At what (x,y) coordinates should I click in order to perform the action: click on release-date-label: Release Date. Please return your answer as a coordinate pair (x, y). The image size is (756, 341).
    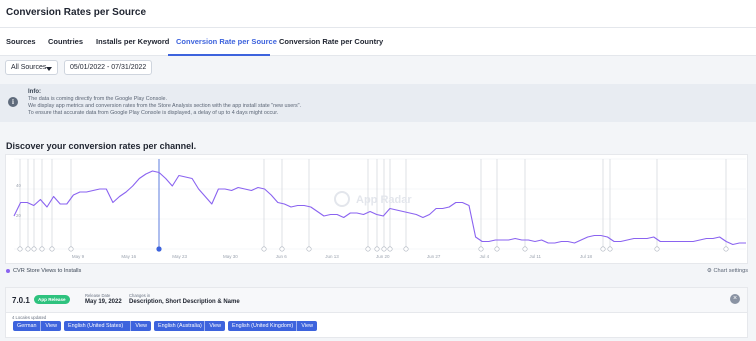
    Looking at the image, I should click on (98, 295).